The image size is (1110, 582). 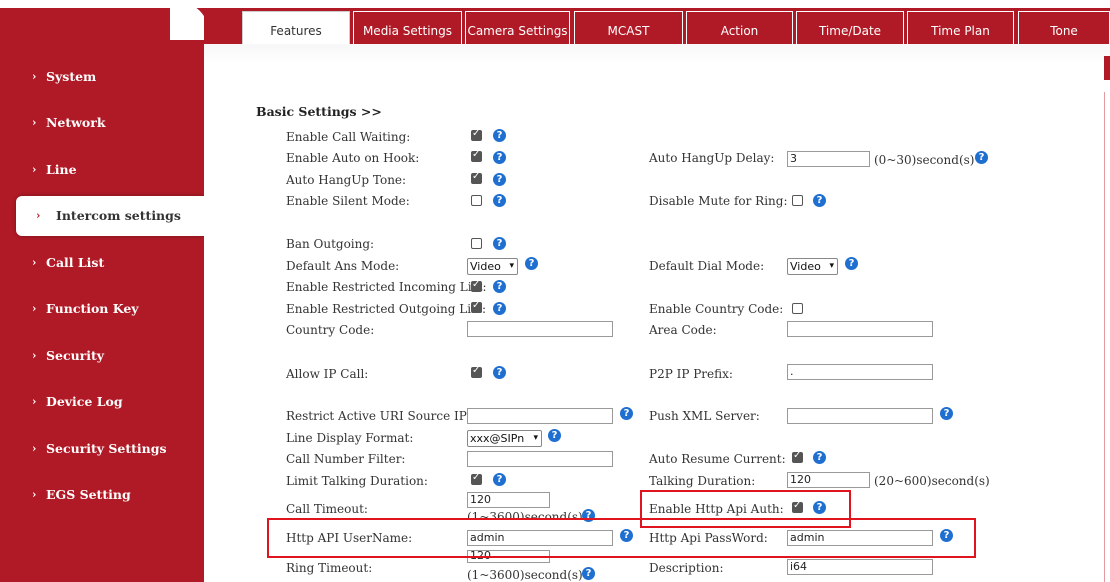 What do you see at coordinates (797, 200) in the screenshot?
I see `disable-mute-ring-checkbox` at bounding box center [797, 200].